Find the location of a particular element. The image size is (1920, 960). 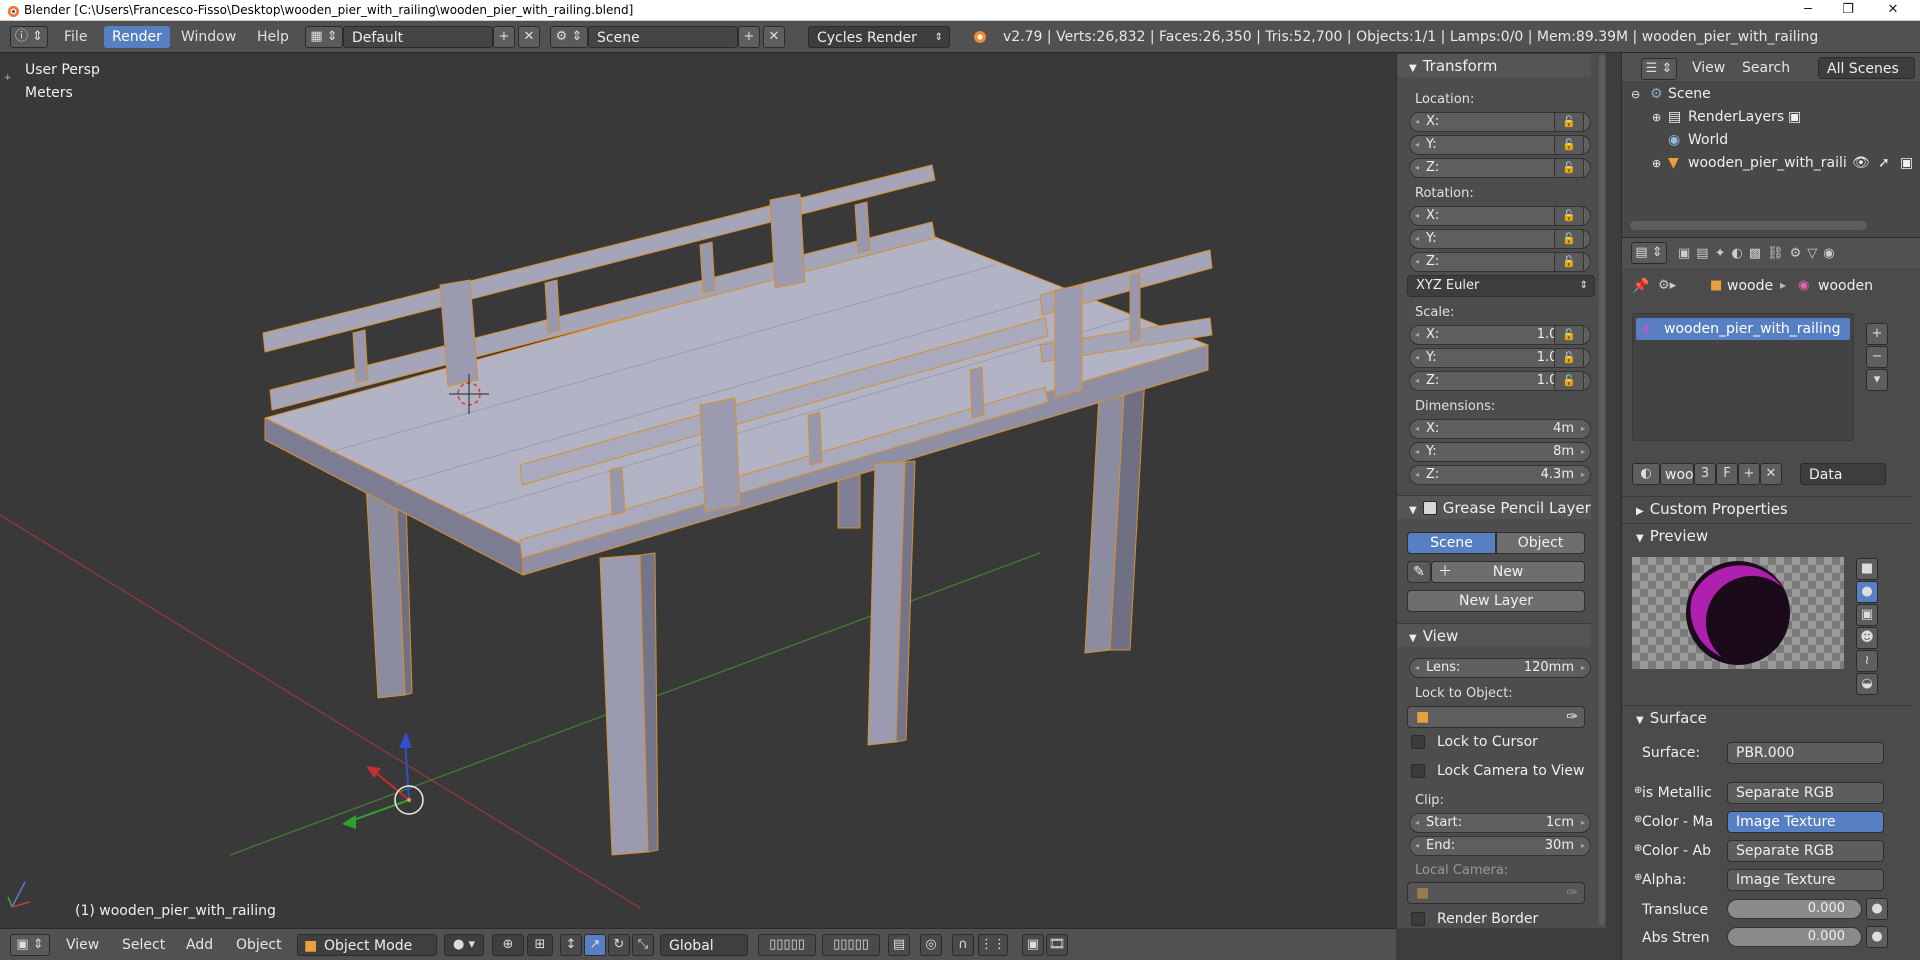

lock-location-x-icon: 🔓 is located at coordinates (1569, 122).